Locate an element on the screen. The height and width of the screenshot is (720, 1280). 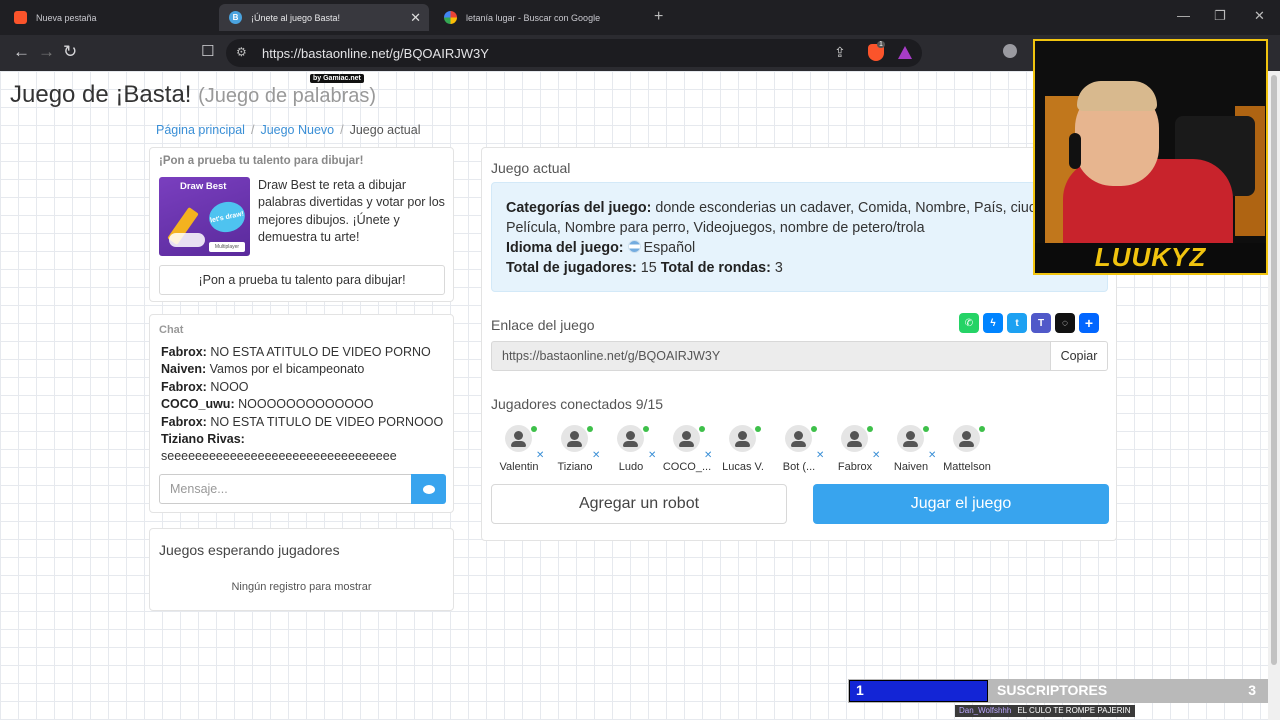
player-name: Naiven is located at coordinates (911, 467).